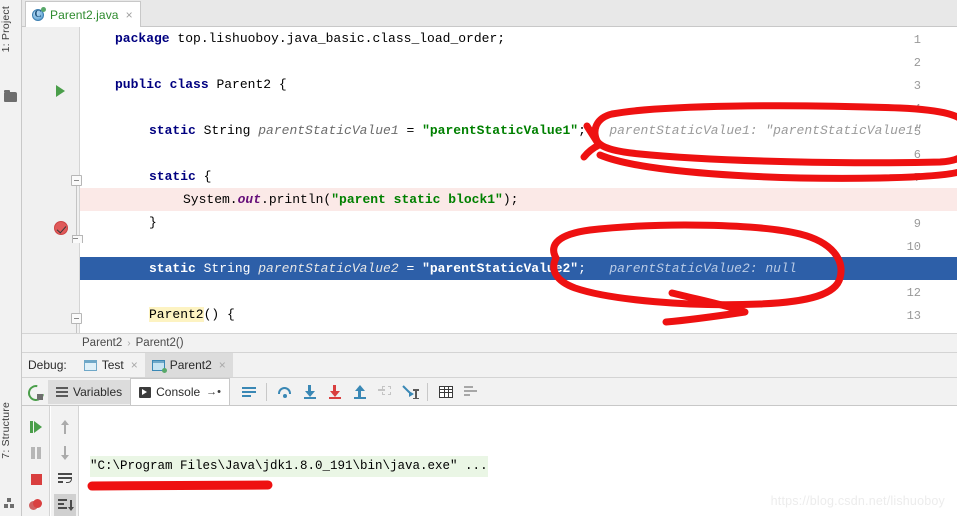 The width and height of the screenshot is (957, 516). Describe the element at coordinates (210, 199) in the screenshot. I see `system-ref: System.` at that location.